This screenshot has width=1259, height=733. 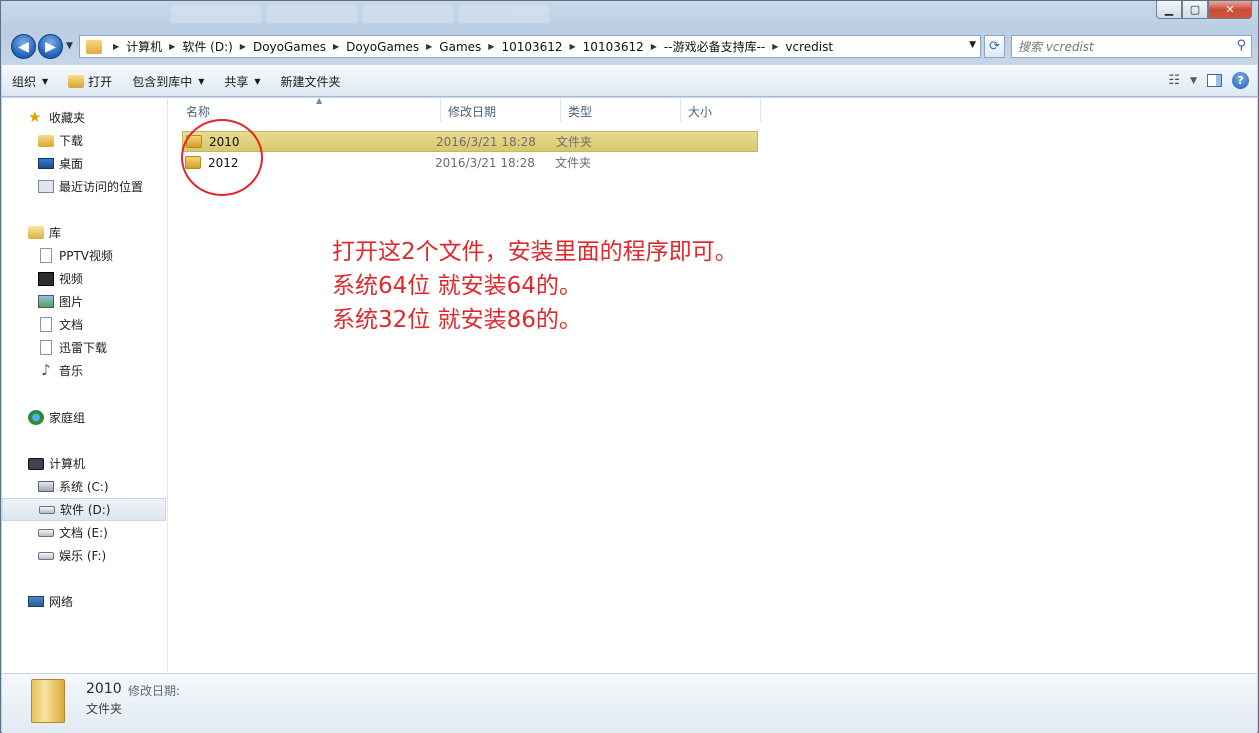 I want to click on address-dropdown-icon: ▼, so click(x=972, y=45).